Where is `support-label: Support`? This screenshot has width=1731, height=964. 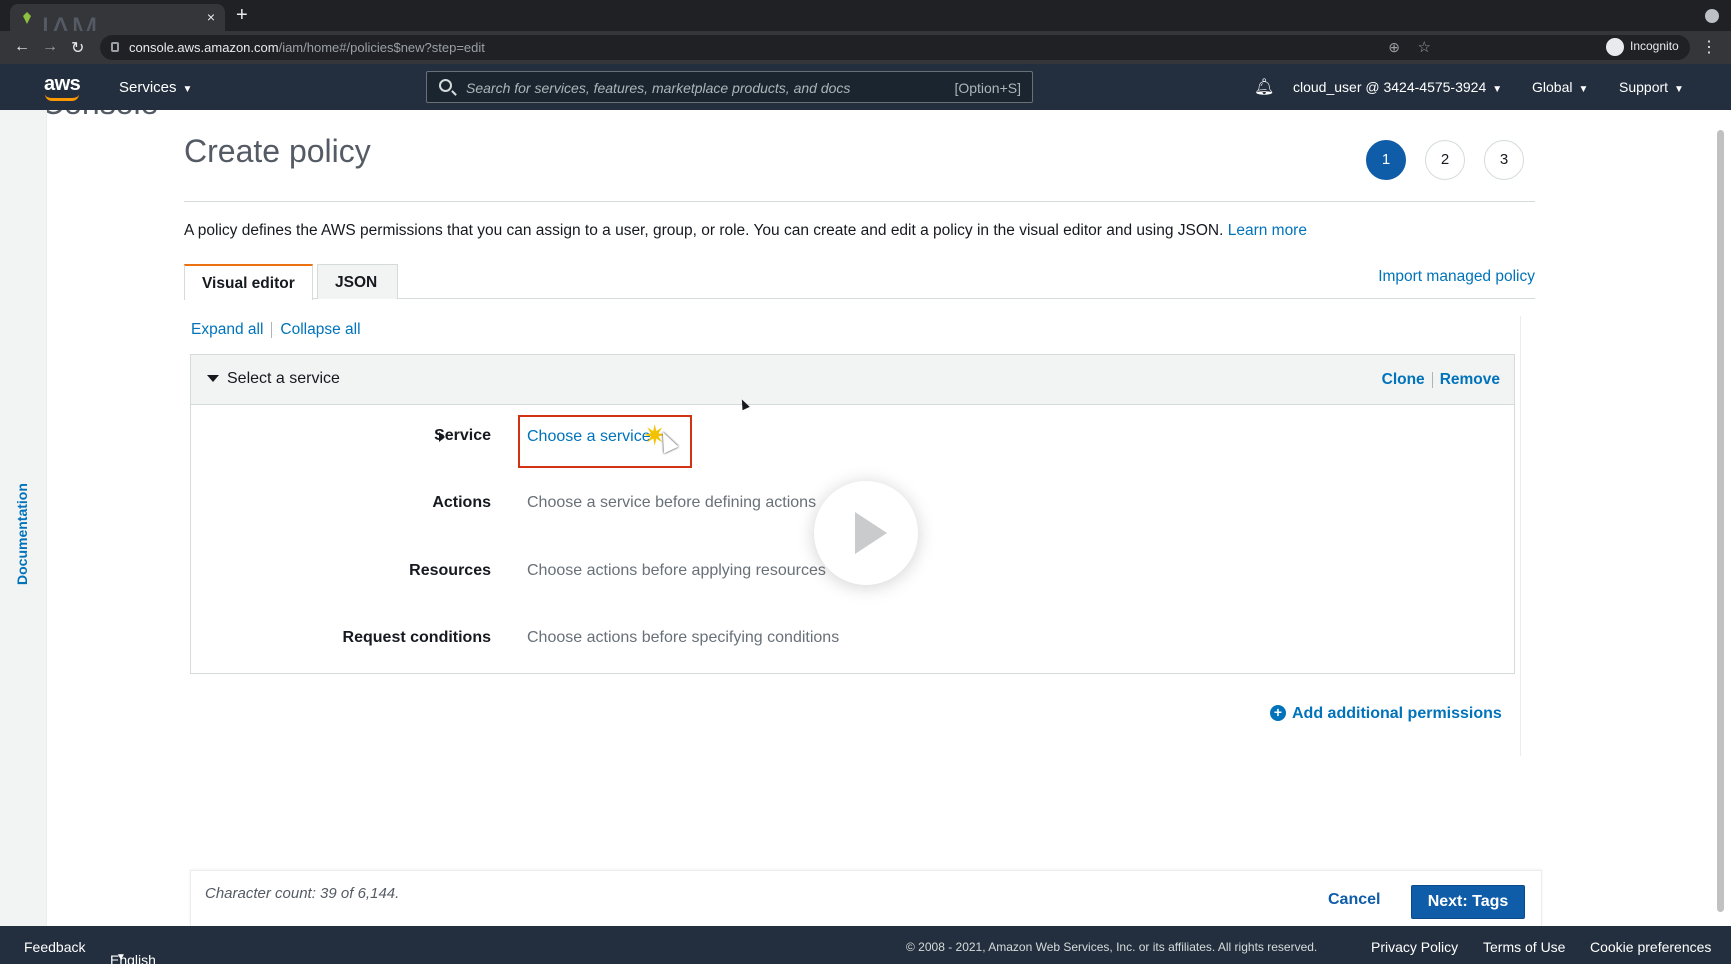
support-label: Support is located at coordinates (1644, 87).